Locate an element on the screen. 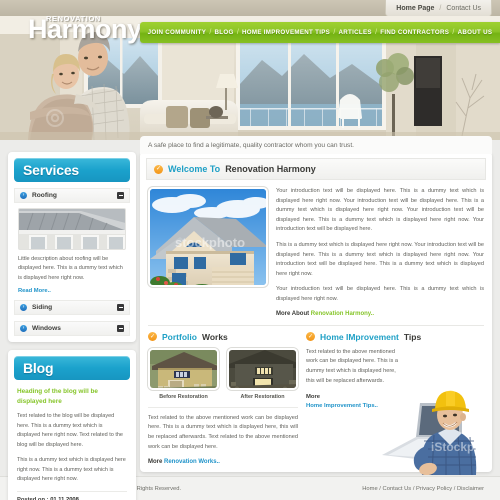 The image size is (500, 500). house-illustration: stockphoto is located at coordinates (208, 237).